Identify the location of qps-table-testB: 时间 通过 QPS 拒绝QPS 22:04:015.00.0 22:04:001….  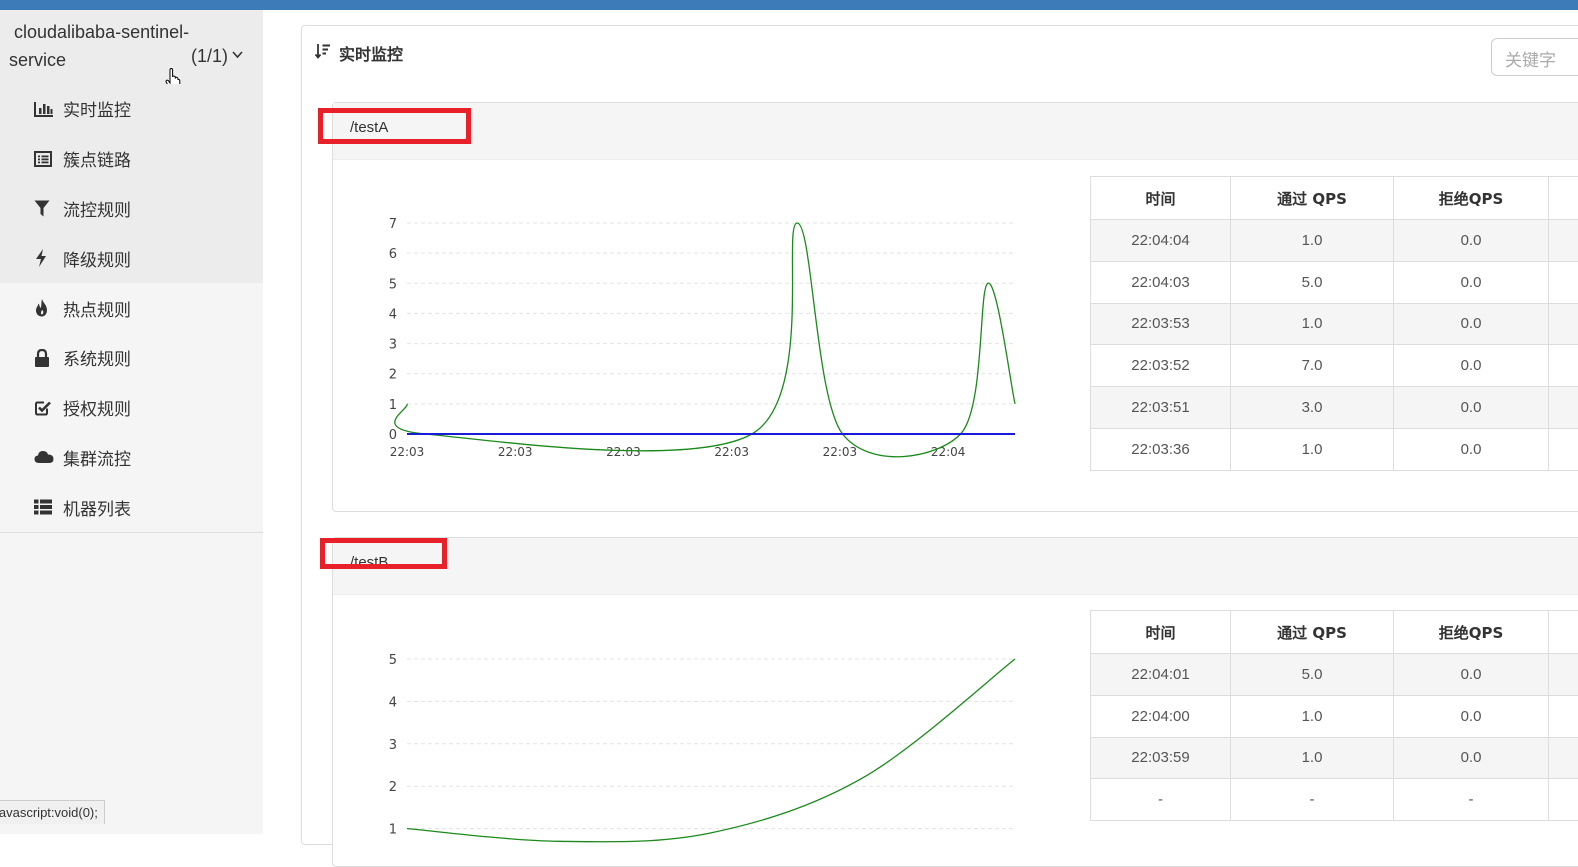
(1334, 715).